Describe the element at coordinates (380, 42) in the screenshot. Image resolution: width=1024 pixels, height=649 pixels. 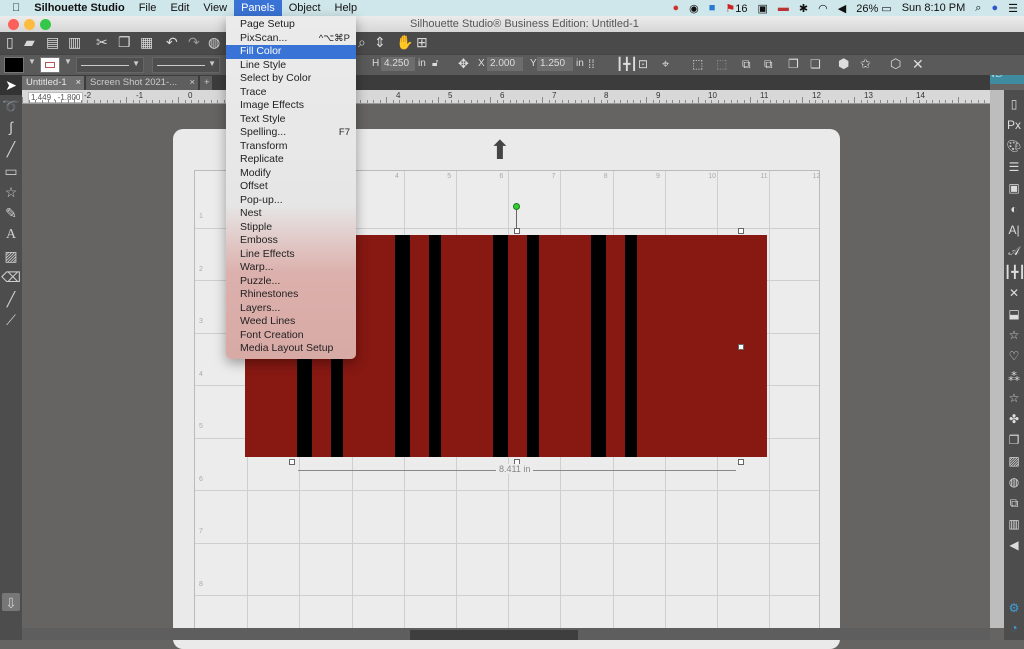
I see `fit-page-icon: ⇕` at that location.